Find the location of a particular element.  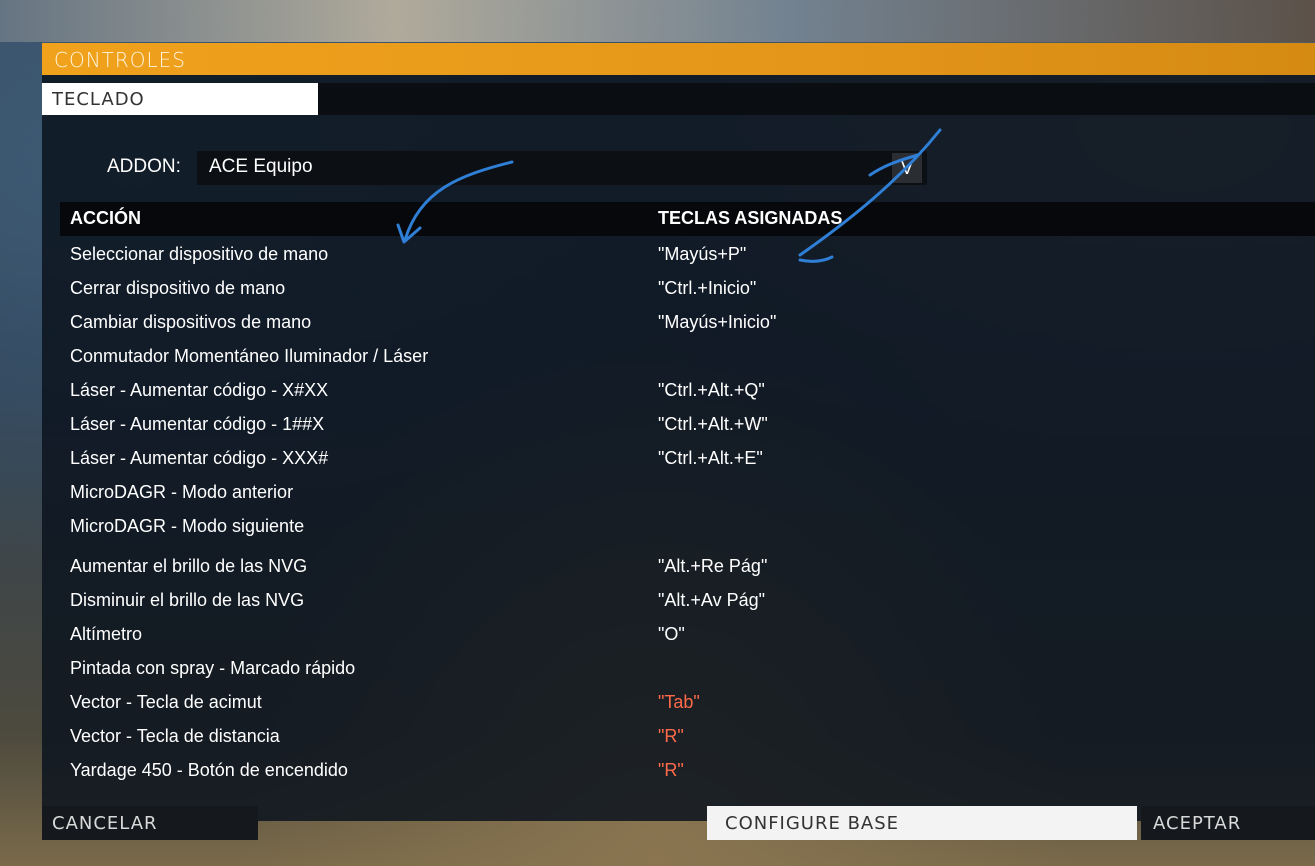

annotation-overlay is located at coordinates (669, 195).